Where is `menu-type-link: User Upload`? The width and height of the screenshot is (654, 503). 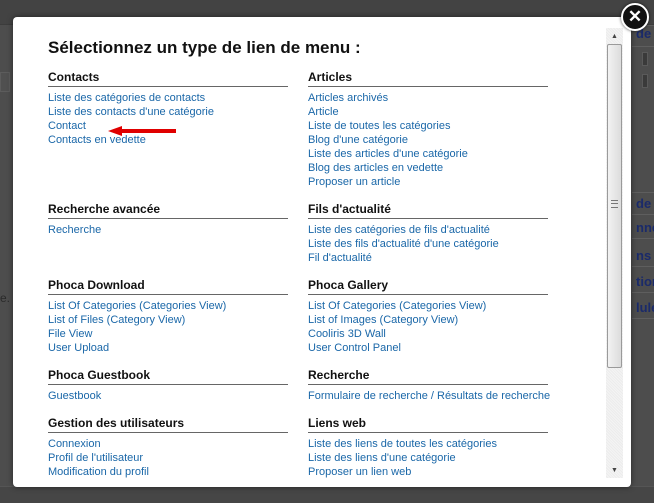 menu-type-link: User Upload is located at coordinates (78, 348).